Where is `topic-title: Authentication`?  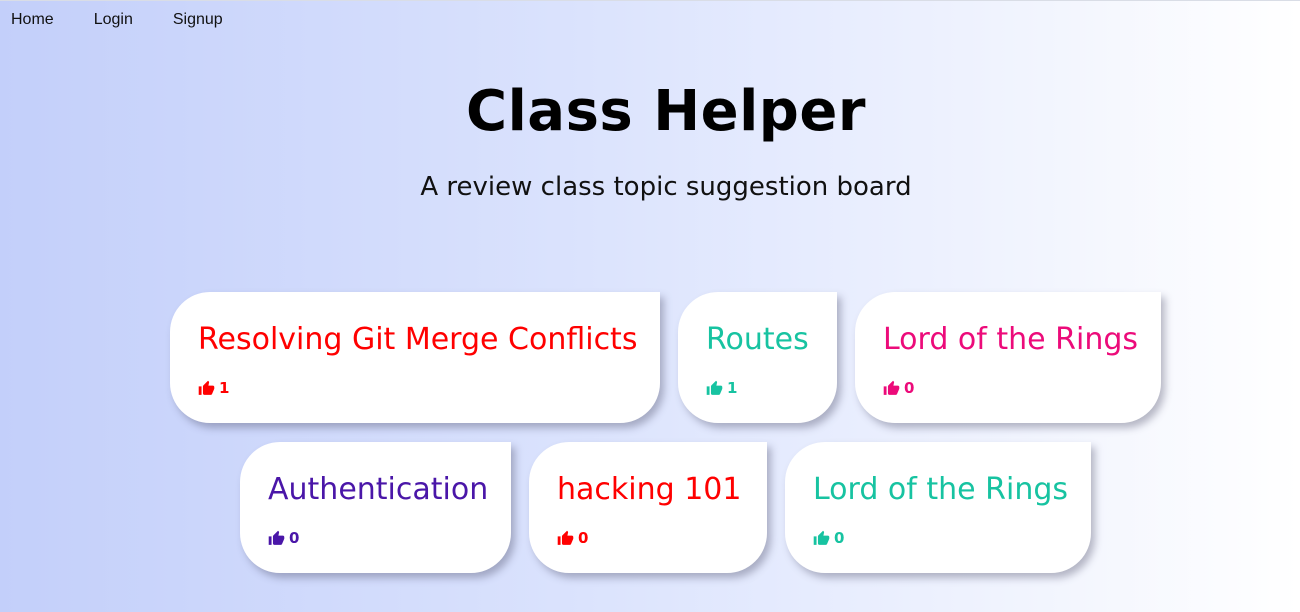
topic-title: Authentication is located at coordinates (378, 489).